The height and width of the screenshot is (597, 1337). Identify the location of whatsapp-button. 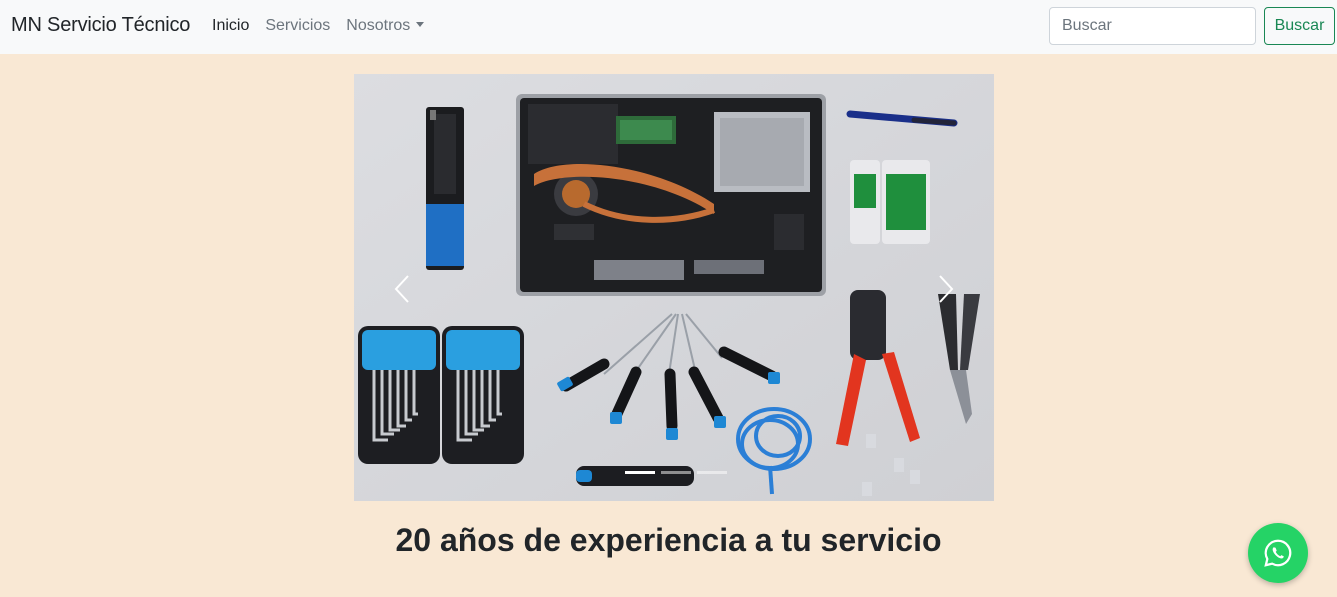
(1278, 553).